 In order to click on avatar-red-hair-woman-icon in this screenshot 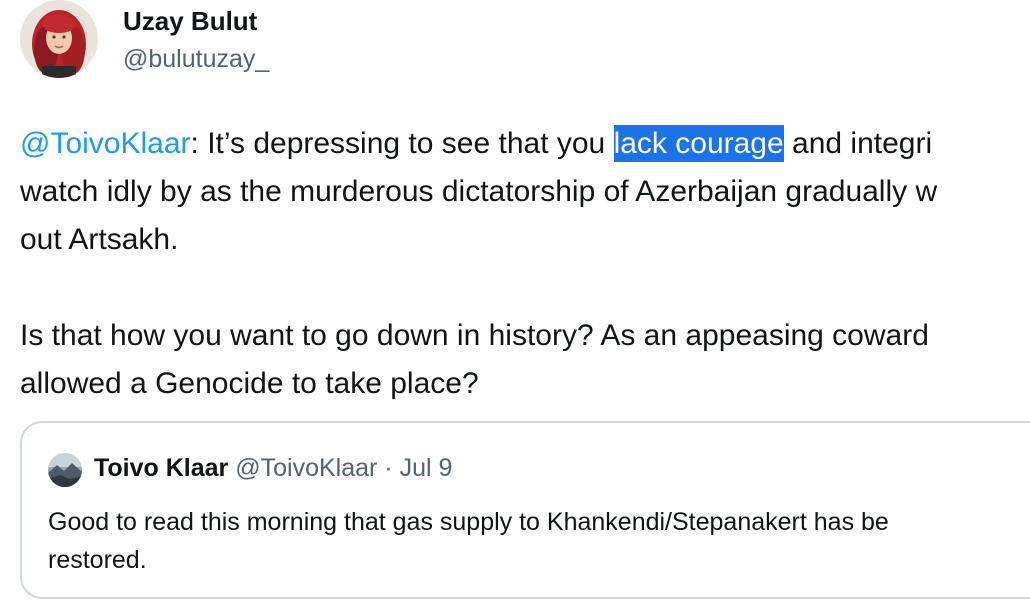, I will do `click(59, 39)`.